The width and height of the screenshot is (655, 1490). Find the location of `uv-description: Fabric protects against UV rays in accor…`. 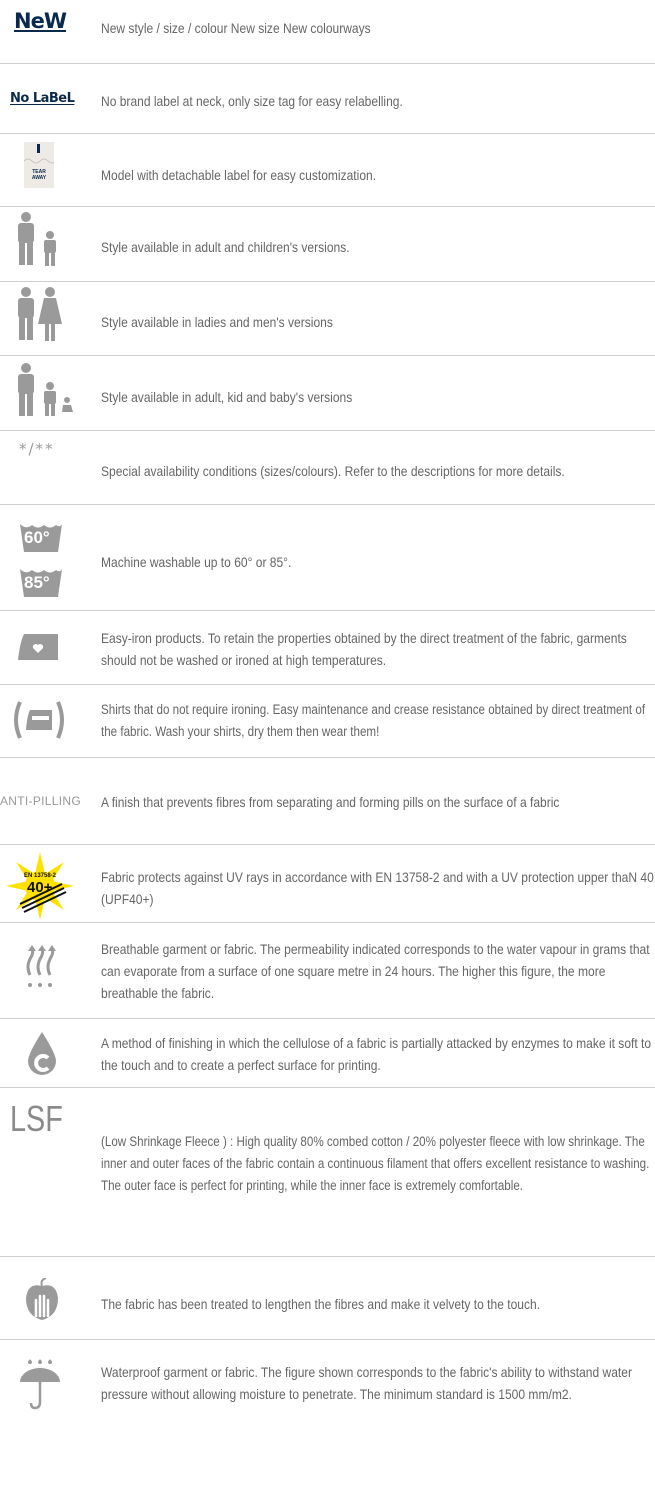

uv-description: Fabric protects against UV rays in accor… is located at coordinates (377, 888).